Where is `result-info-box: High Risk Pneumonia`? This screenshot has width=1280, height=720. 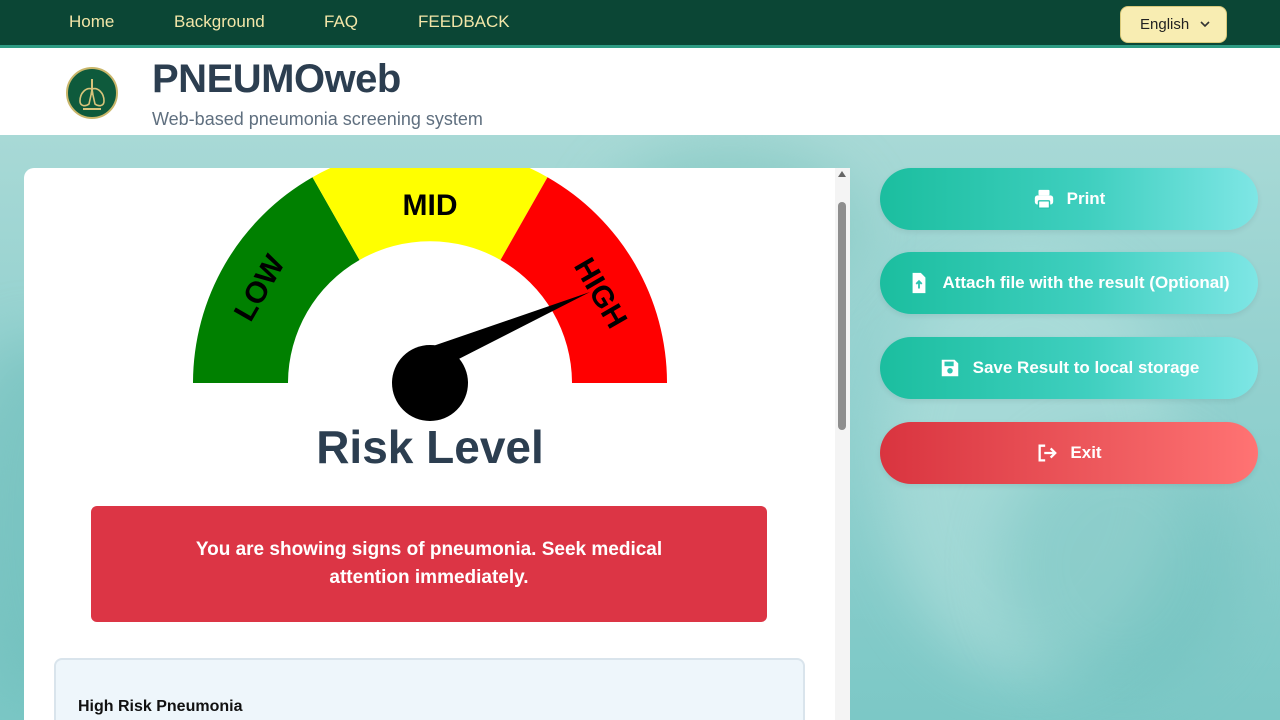 result-info-box: High Risk Pneumonia is located at coordinates (429, 689).